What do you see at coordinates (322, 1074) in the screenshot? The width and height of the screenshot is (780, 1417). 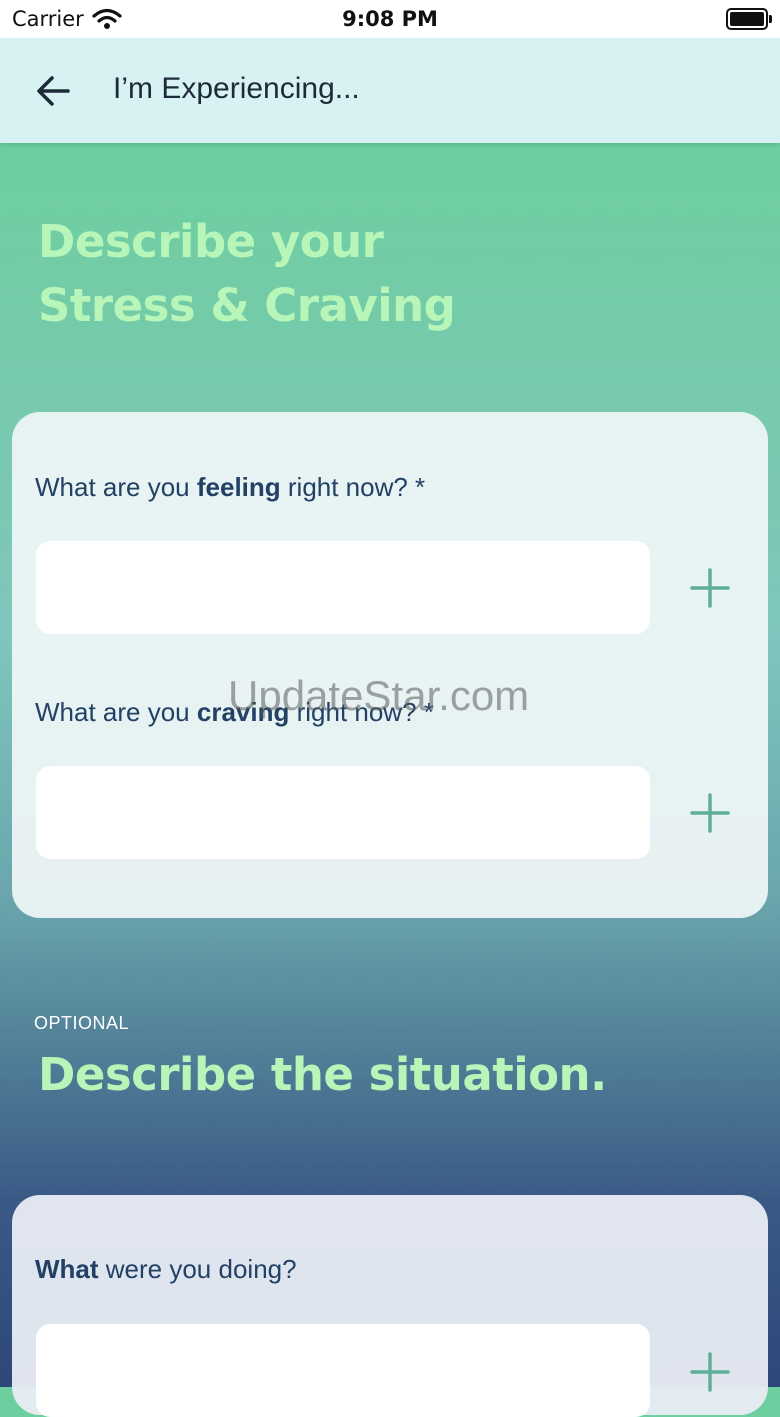 I see `situation-title: Describe the situation.` at bounding box center [322, 1074].